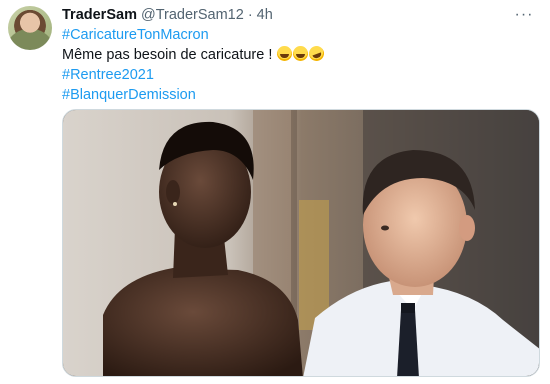 Image resolution: width=550 pixels, height=384 pixels. I want to click on hashtag-blanquerdemission: #BlanquerDemission, so click(301, 95).